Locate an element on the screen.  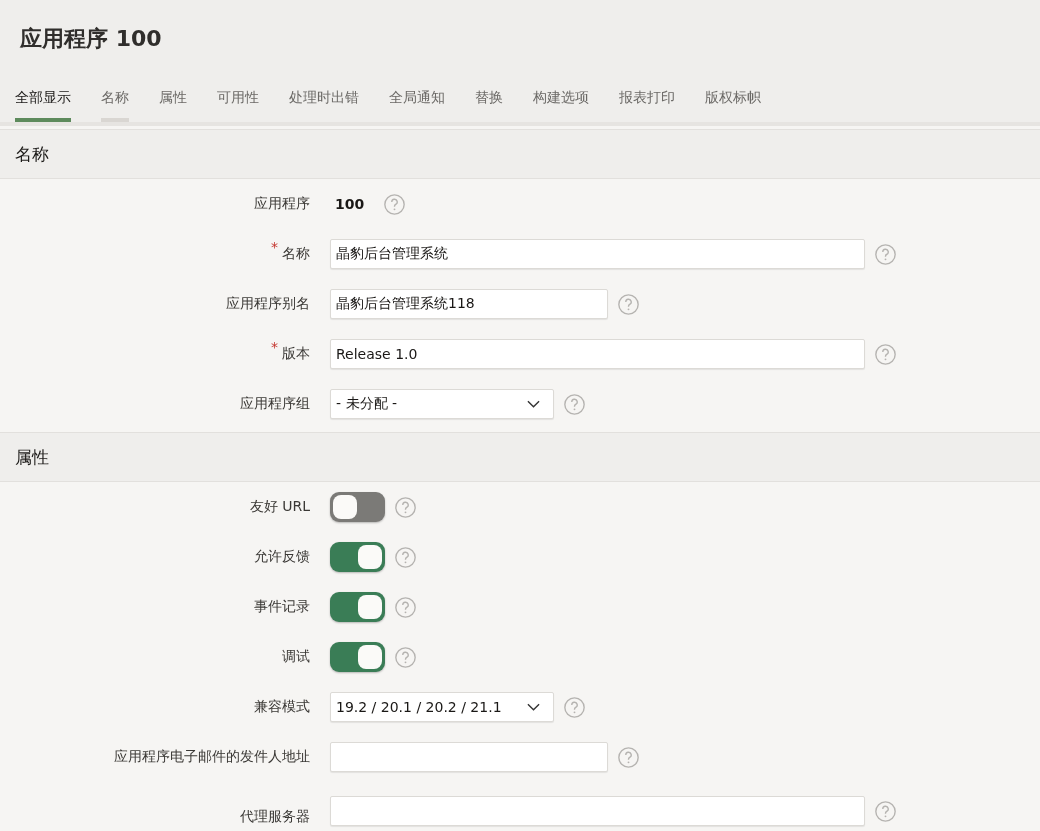
tab: 全局通知 is located at coordinates (417, 98).